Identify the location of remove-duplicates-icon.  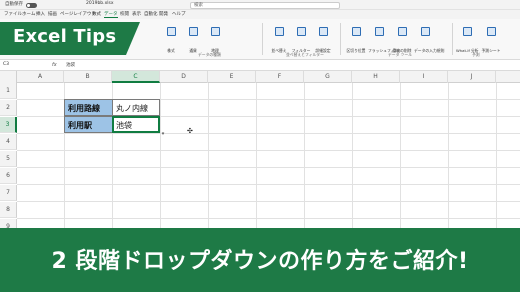
(402, 31).